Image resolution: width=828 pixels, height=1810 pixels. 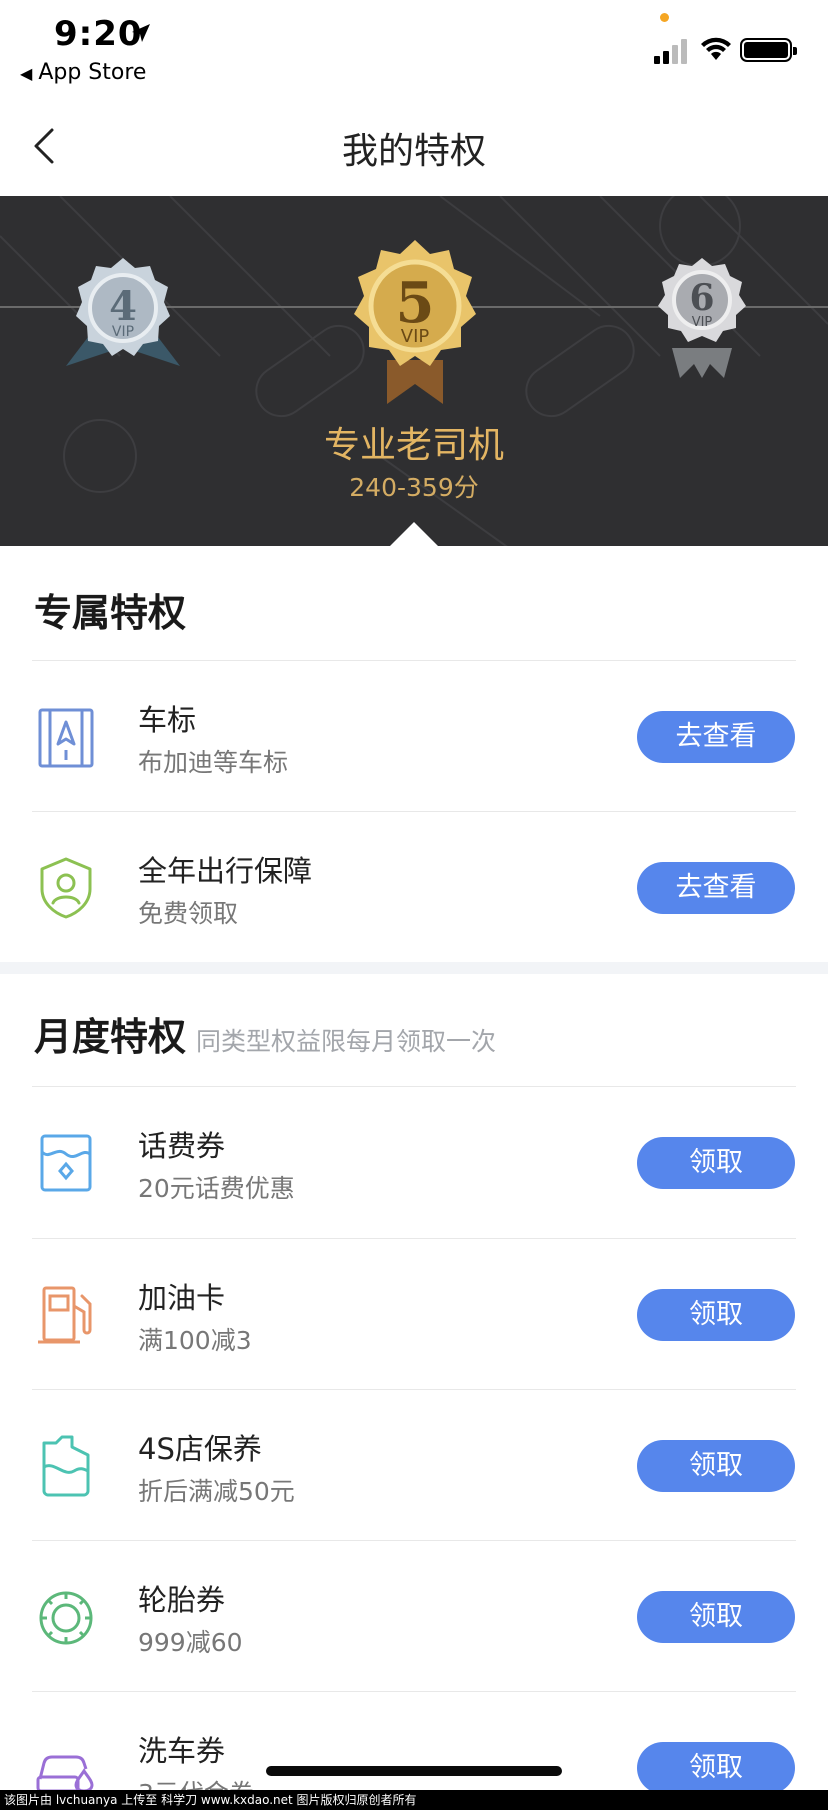 What do you see at coordinates (66, 1618) in the screenshot?
I see `tire-icon` at bounding box center [66, 1618].